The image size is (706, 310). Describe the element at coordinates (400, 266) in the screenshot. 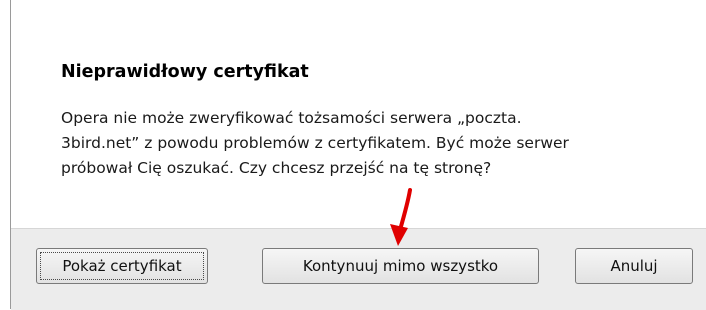

I see `continue-anyway-button: Kontynuuj mimo wszystko` at that location.